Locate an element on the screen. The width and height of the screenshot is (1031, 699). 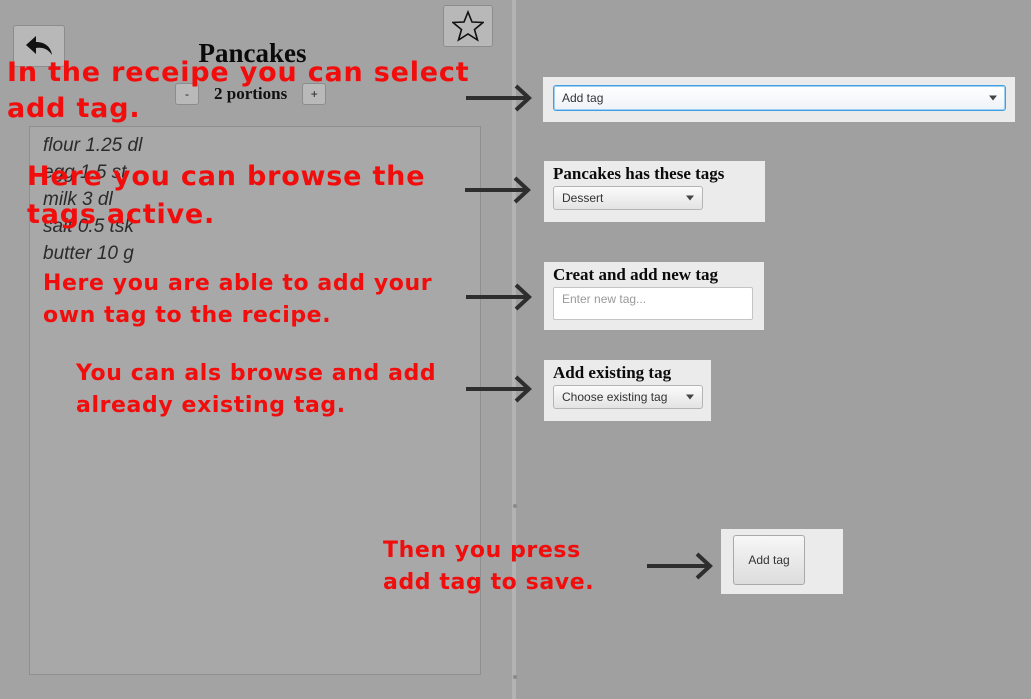
annotation-select-add-tag: In the receipe you can select add tag. is located at coordinates (238, 91).